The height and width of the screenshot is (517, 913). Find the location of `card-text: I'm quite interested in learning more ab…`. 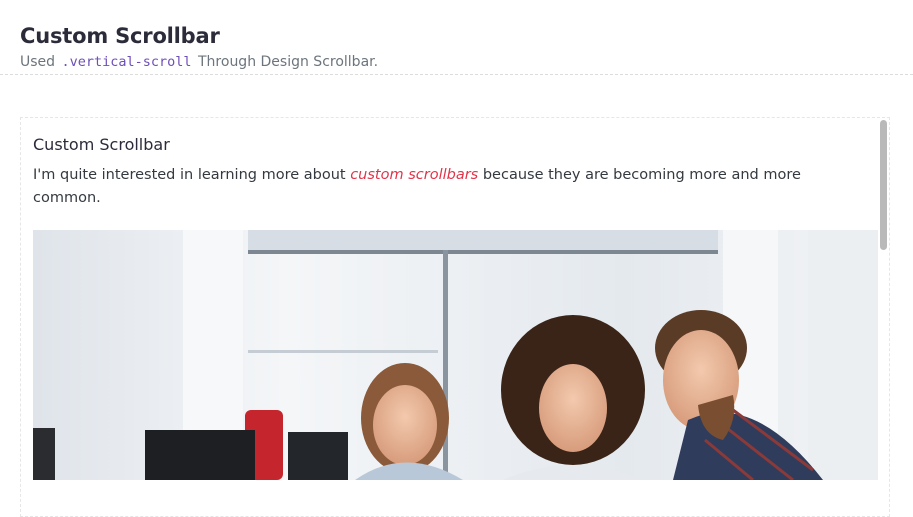

card-text: I'm quite interested in learning more ab… is located at coordinates (443, 187).